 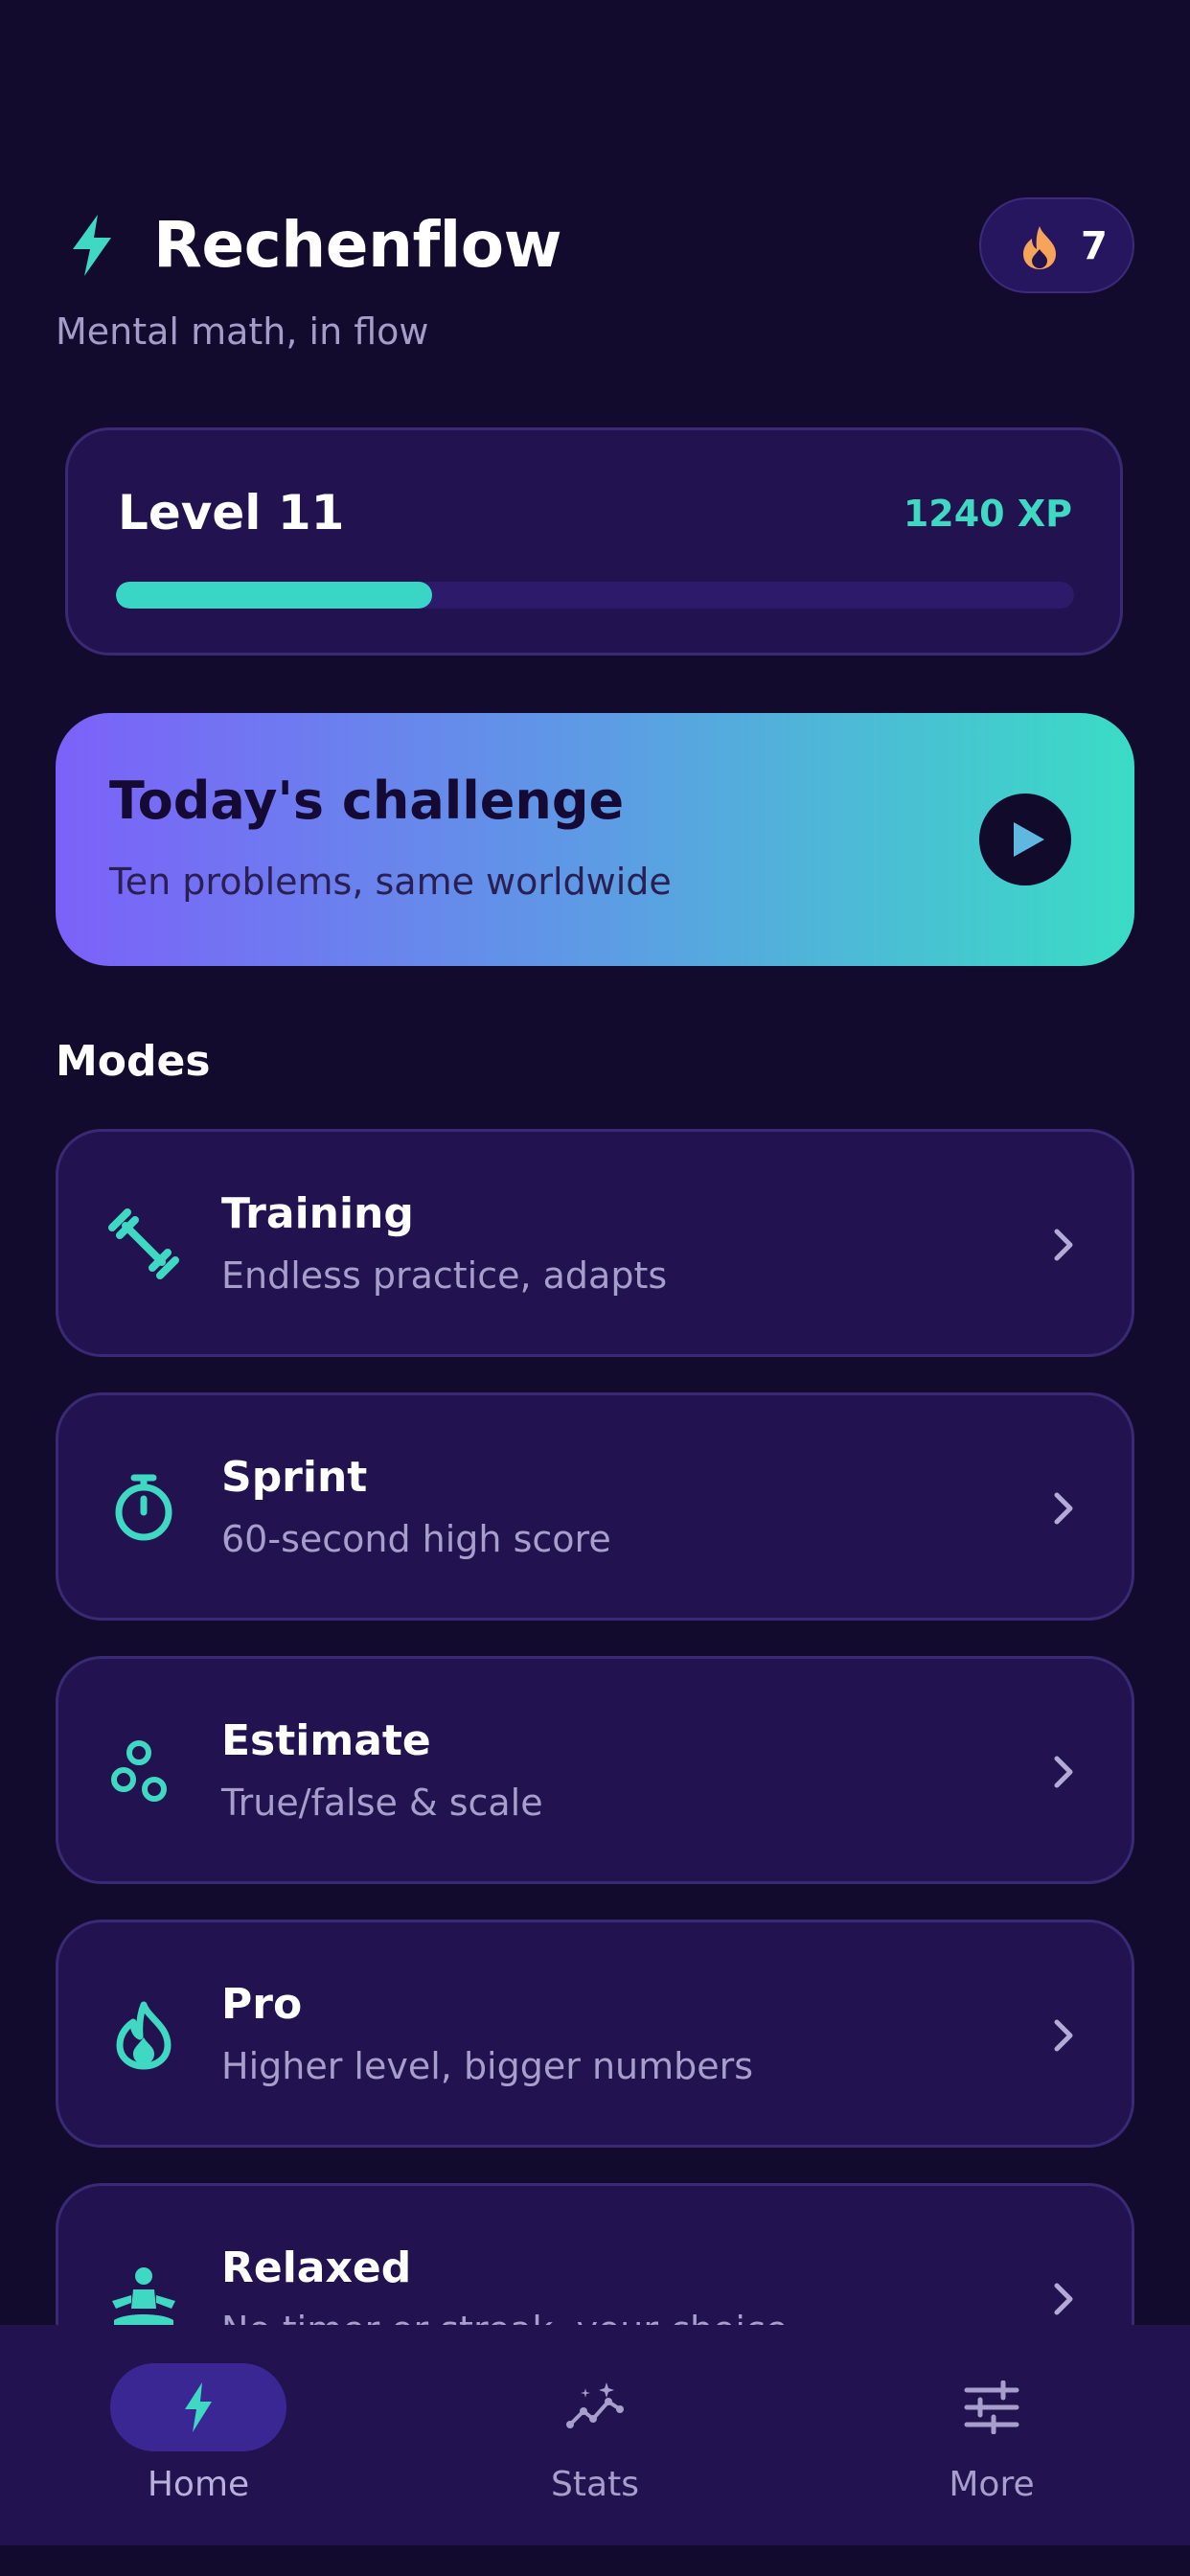 What do you see at coordinates (595, 249) in the screenshot?
I see `app-header: Rechenflow 7` at bounding box center [595, 249].